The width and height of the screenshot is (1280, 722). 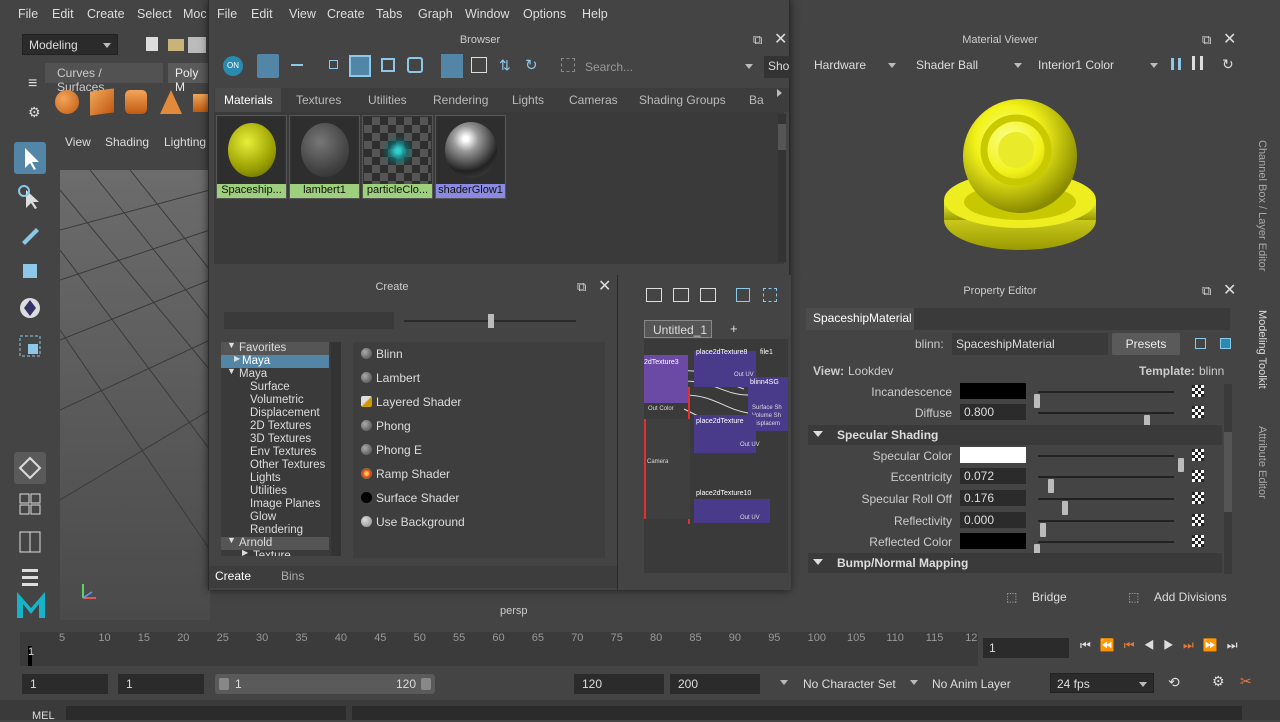 What do you see at coordinates (1146, 344) in the screenshot?
I see `presets-button: Presets` at bounding box center [1146, 344].